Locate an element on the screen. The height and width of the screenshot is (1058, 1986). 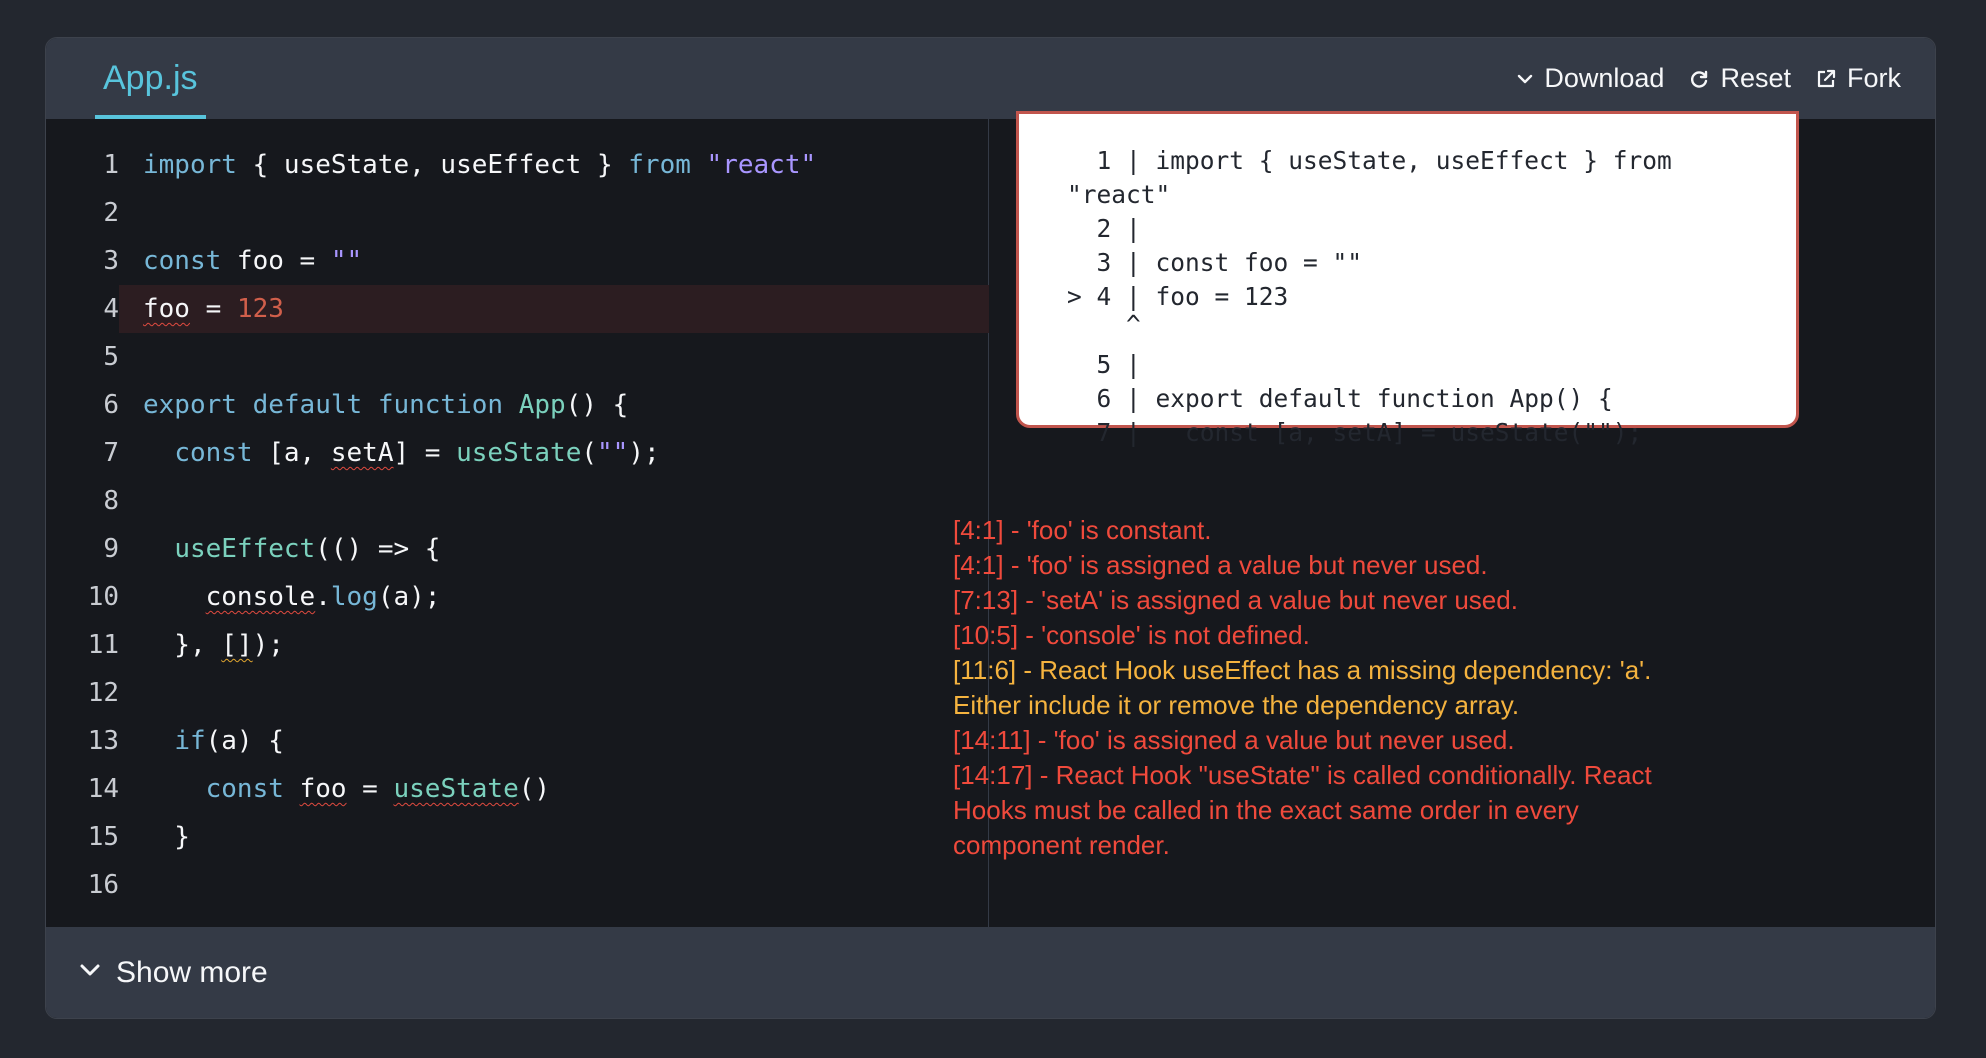
toolbar-actions: Download Reset Fork is located at coordinates (1708, 78).